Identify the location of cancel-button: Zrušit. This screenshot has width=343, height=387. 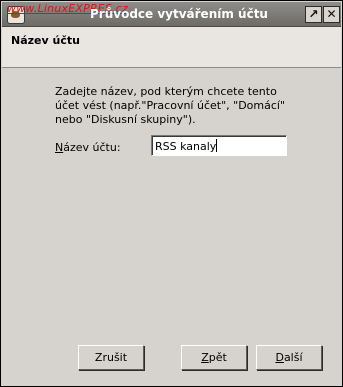
(111, 357).